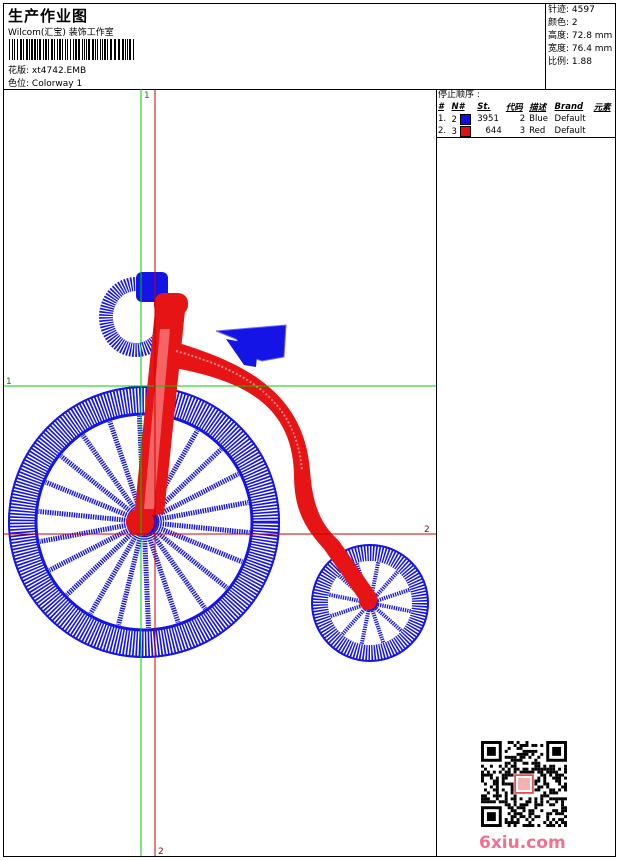  I want to click on color-swatch-red, so click(465, 131).